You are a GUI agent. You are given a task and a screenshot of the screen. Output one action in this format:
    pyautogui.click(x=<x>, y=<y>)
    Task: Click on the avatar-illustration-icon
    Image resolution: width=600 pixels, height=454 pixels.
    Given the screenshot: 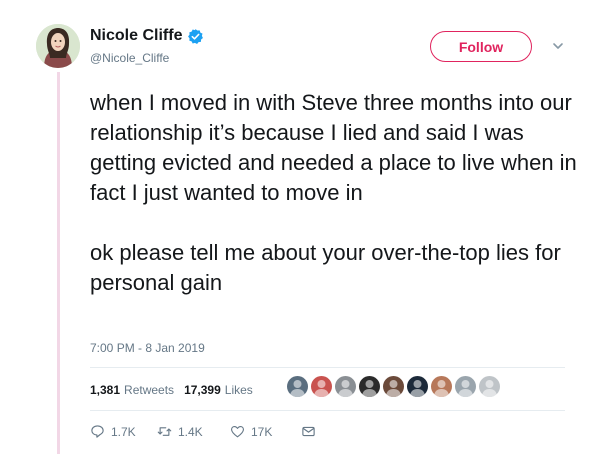 What is the action you would take?
    pyautogui.click(x=58, y=46)
    